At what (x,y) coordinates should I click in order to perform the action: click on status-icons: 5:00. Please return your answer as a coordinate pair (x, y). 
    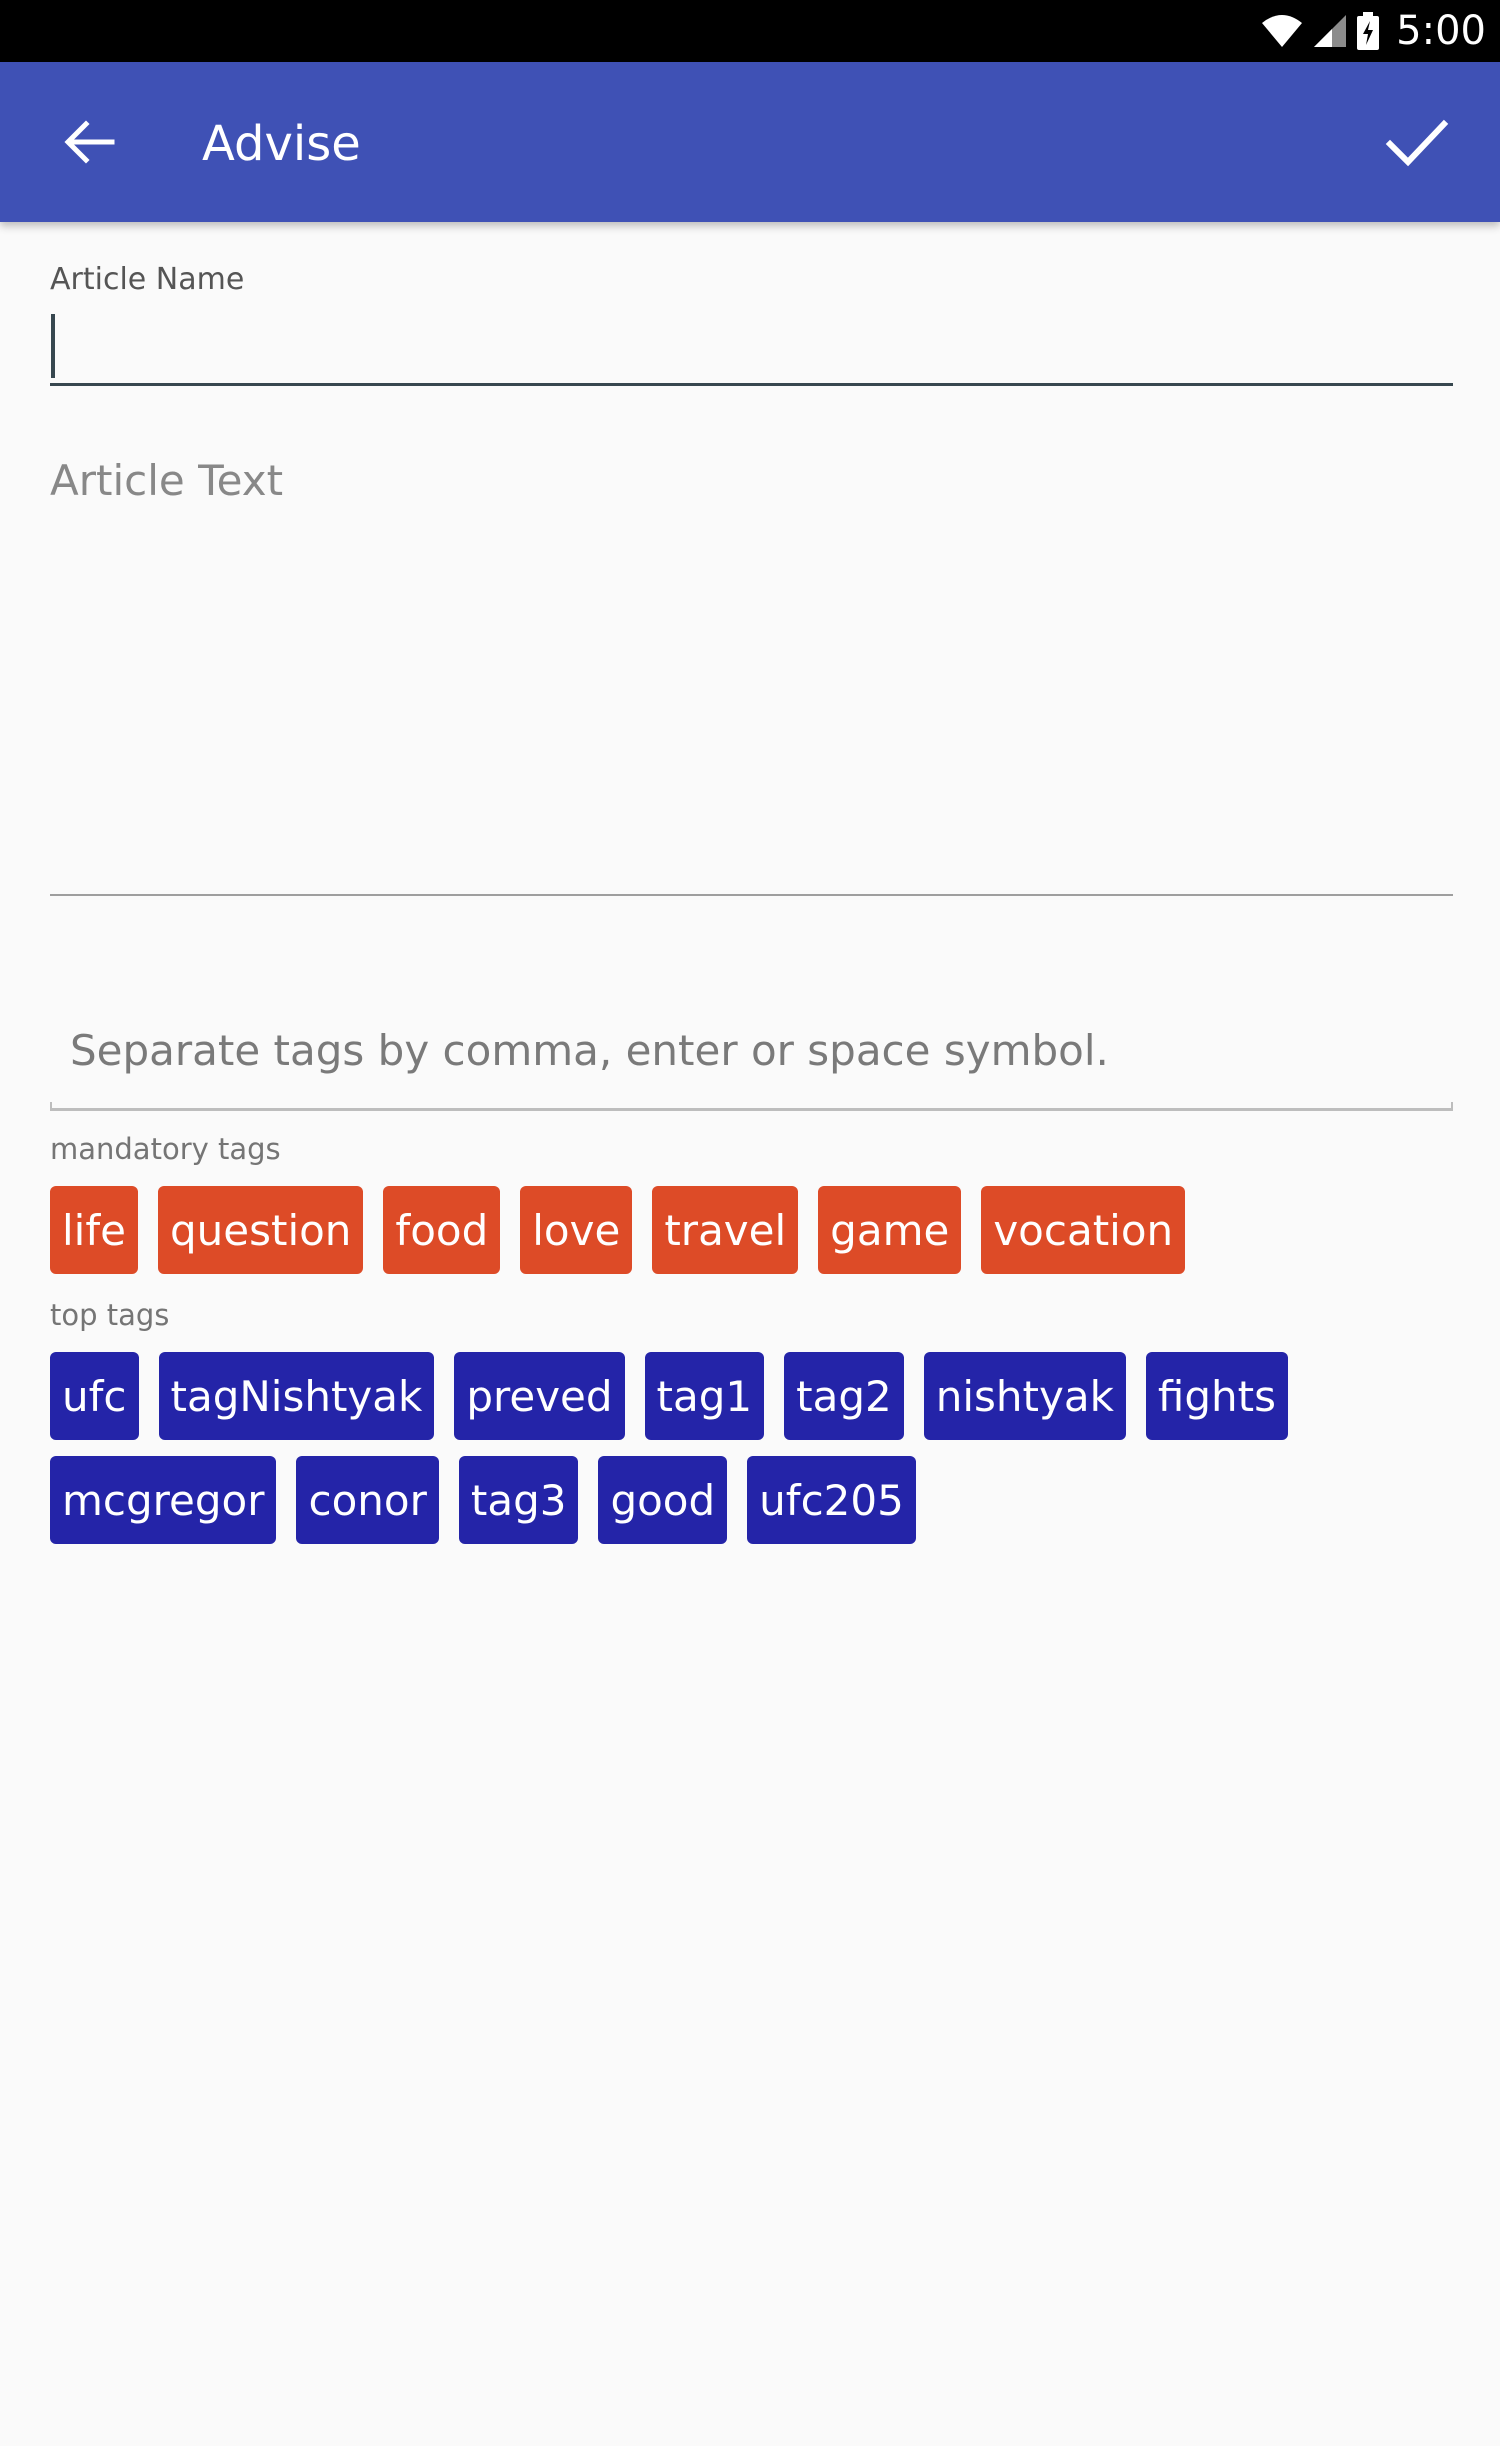
    Looking at the image, I should click on (1373, 31).